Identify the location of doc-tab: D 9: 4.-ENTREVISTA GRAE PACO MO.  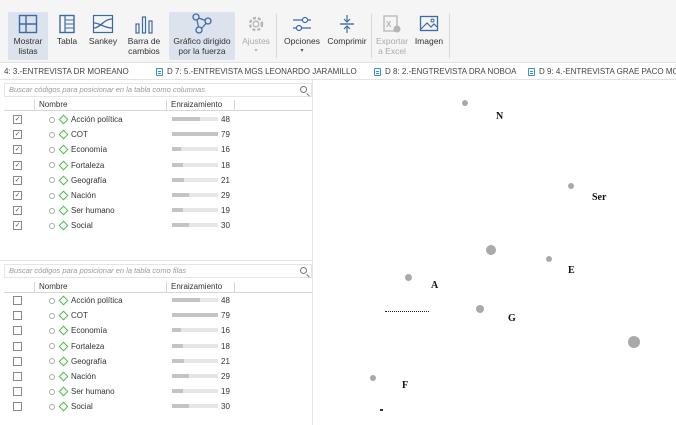
(602, 71).